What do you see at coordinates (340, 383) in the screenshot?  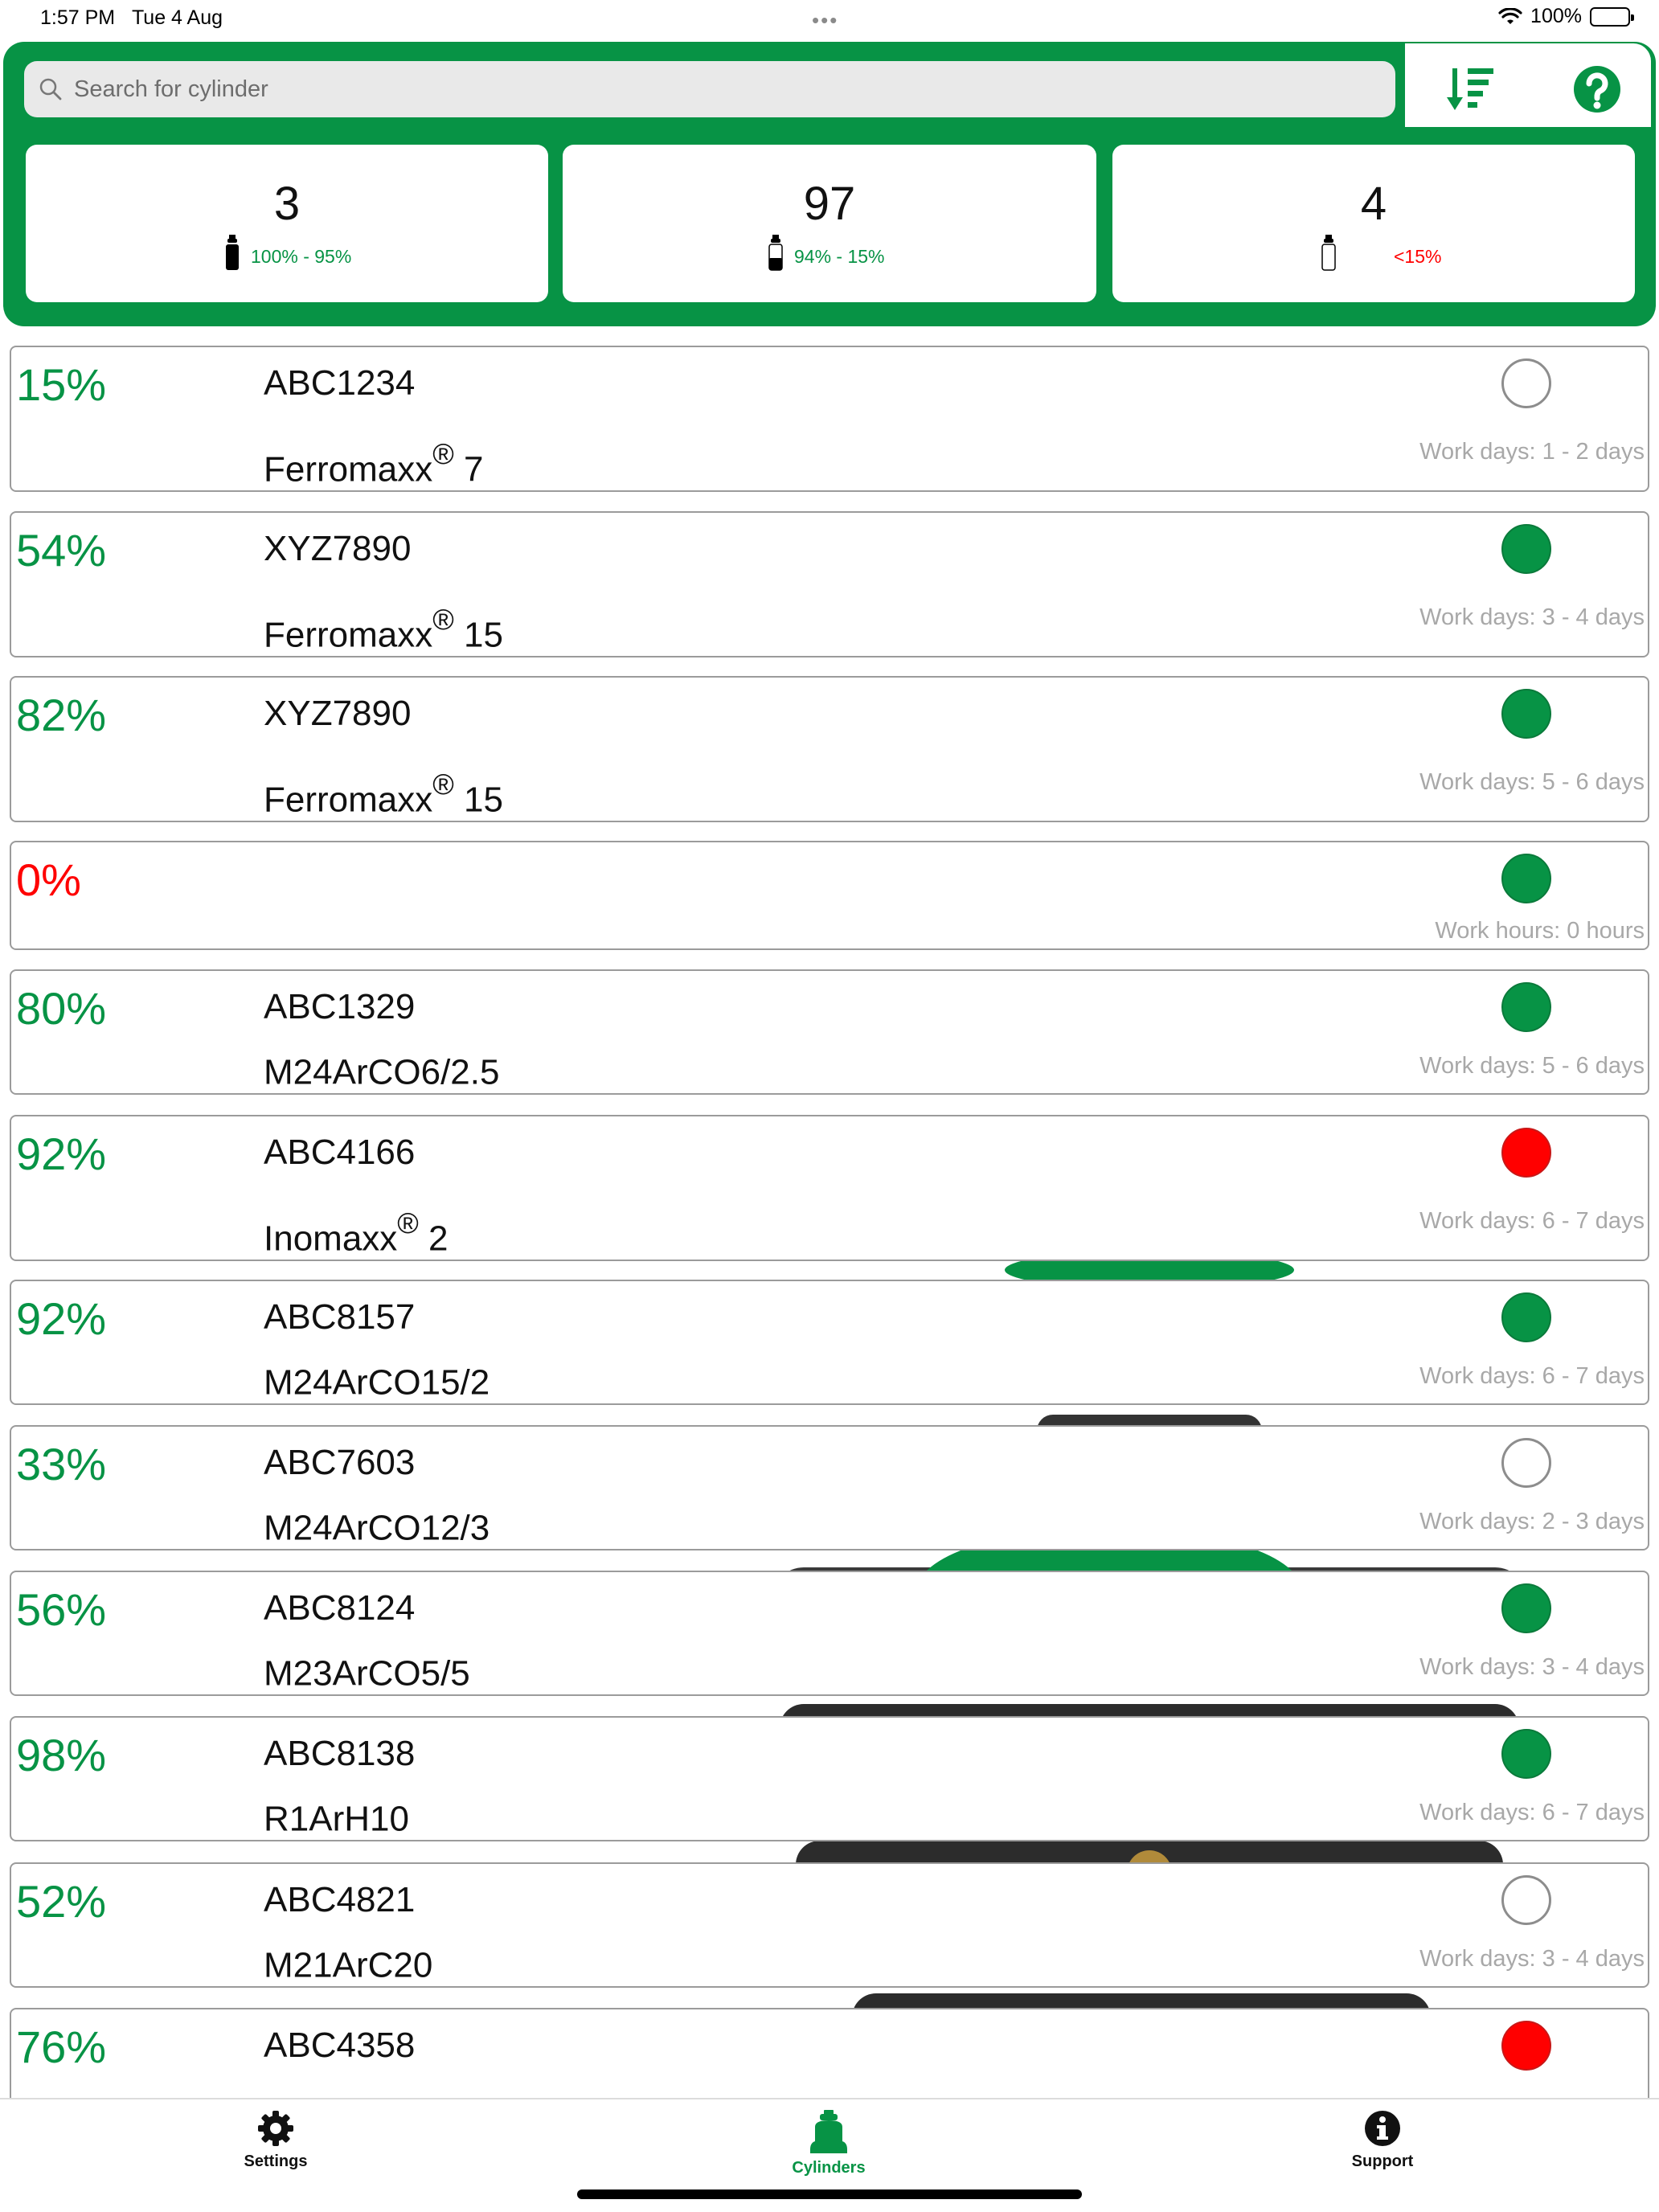 I see `cylinder-serial: ABC1234` at bounding box center [340, 383].